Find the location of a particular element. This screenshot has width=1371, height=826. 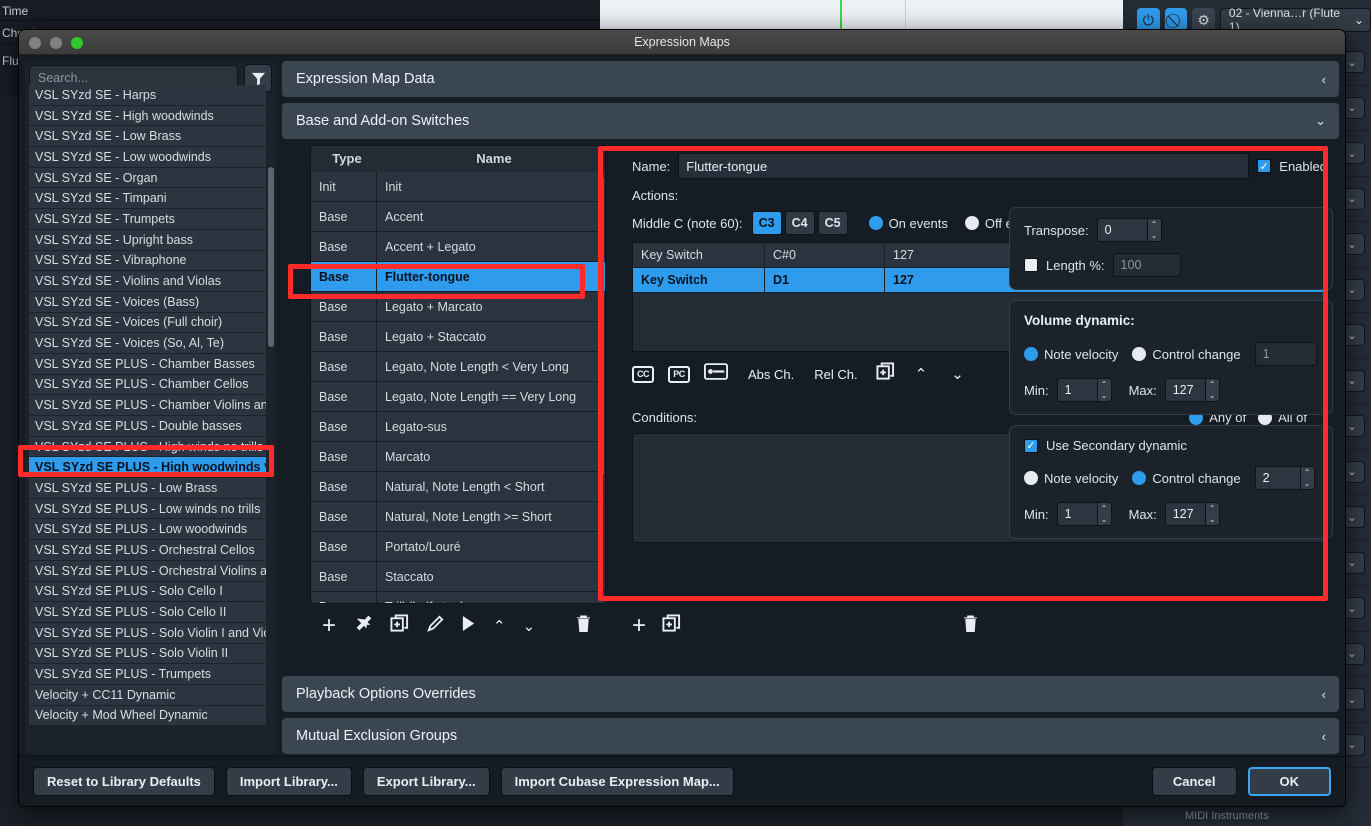

enabled-checkbox: ✓ is located at coordinates (1264, 166).